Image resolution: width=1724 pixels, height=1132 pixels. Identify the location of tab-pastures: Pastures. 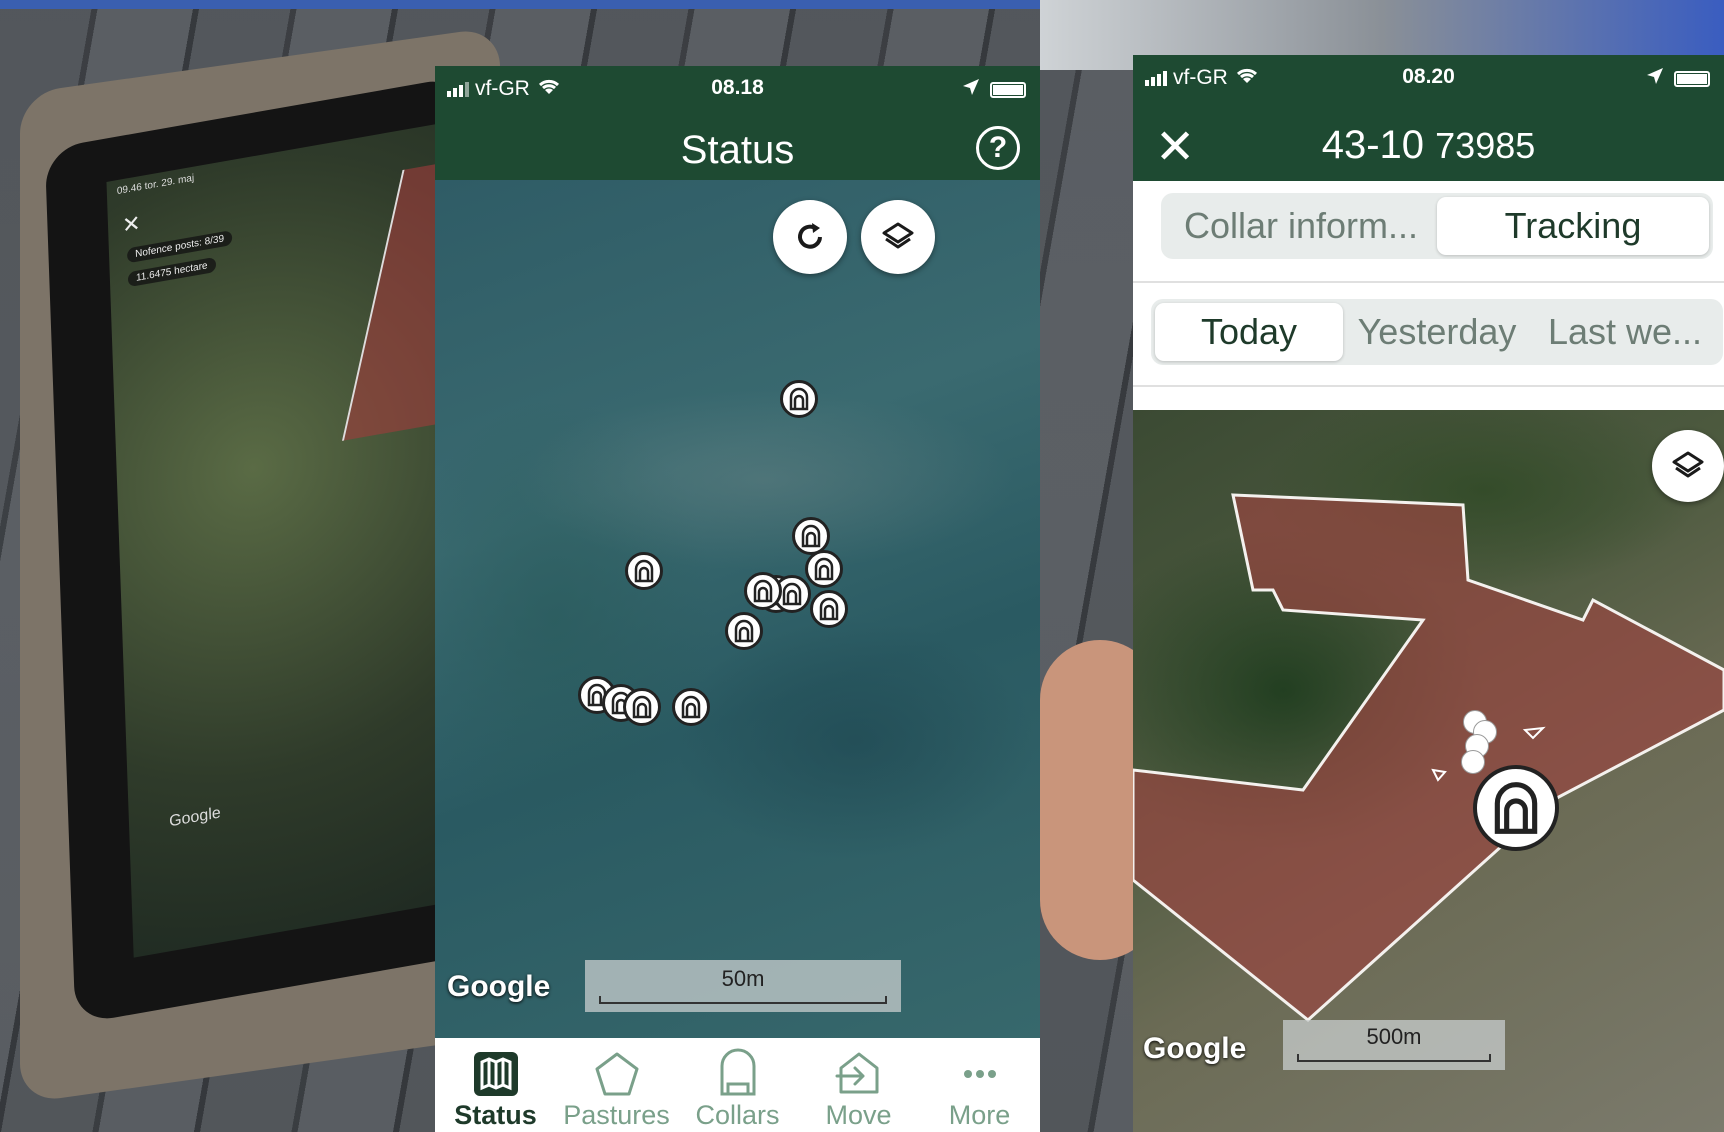
(616, 1085).